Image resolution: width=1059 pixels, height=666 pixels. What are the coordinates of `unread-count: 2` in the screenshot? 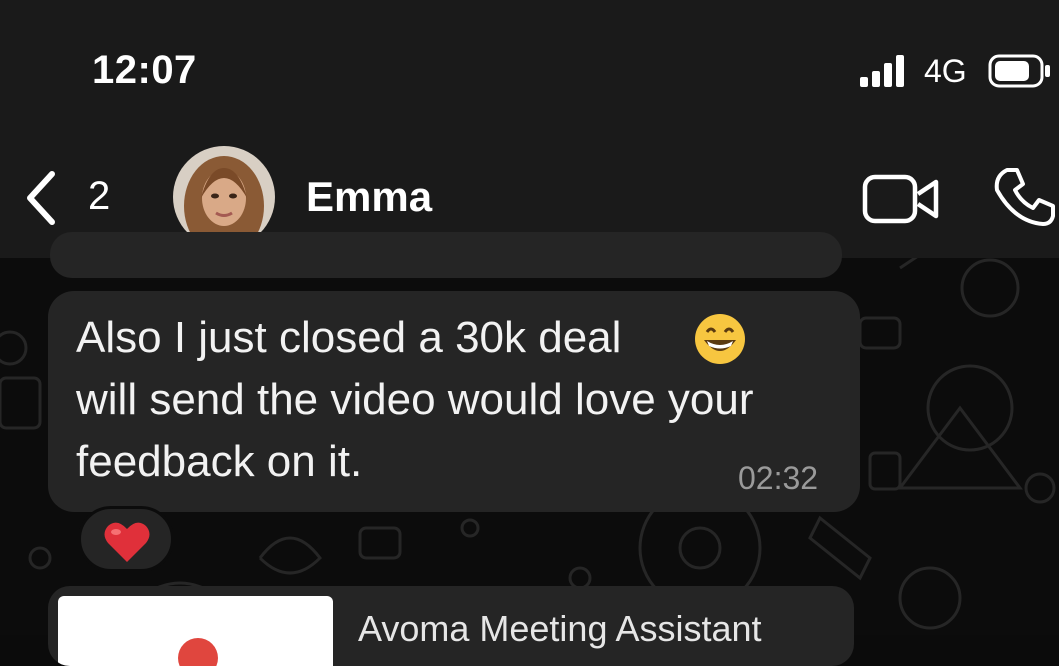 It's located at (99, 196).